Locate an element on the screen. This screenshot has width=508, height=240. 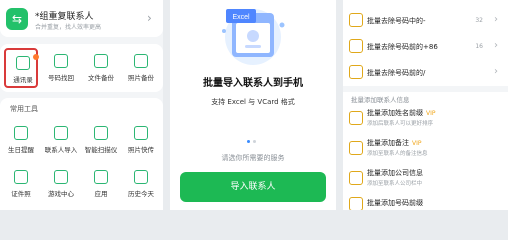
batch-row-count: 16 is located at coordinates (479, 46).